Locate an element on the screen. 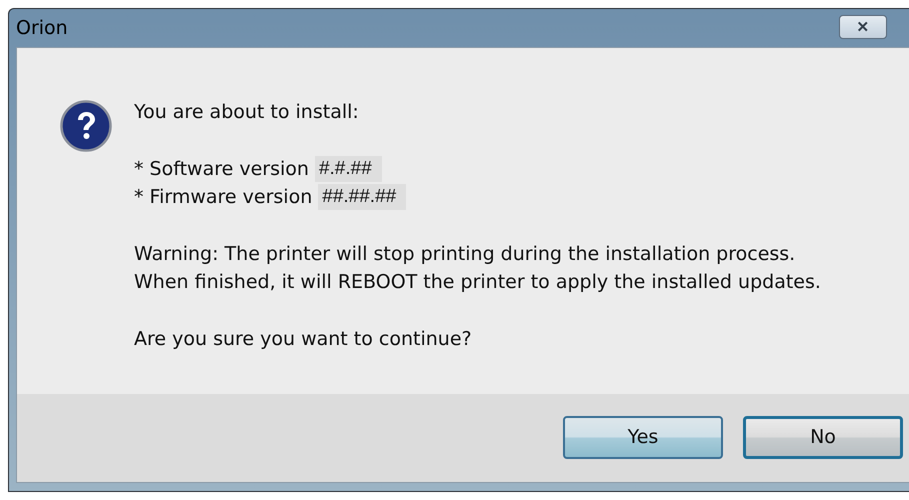 The height and width of the screenshot is (500, 909). version-value: #.#.## is located at coordinates (348, 169).